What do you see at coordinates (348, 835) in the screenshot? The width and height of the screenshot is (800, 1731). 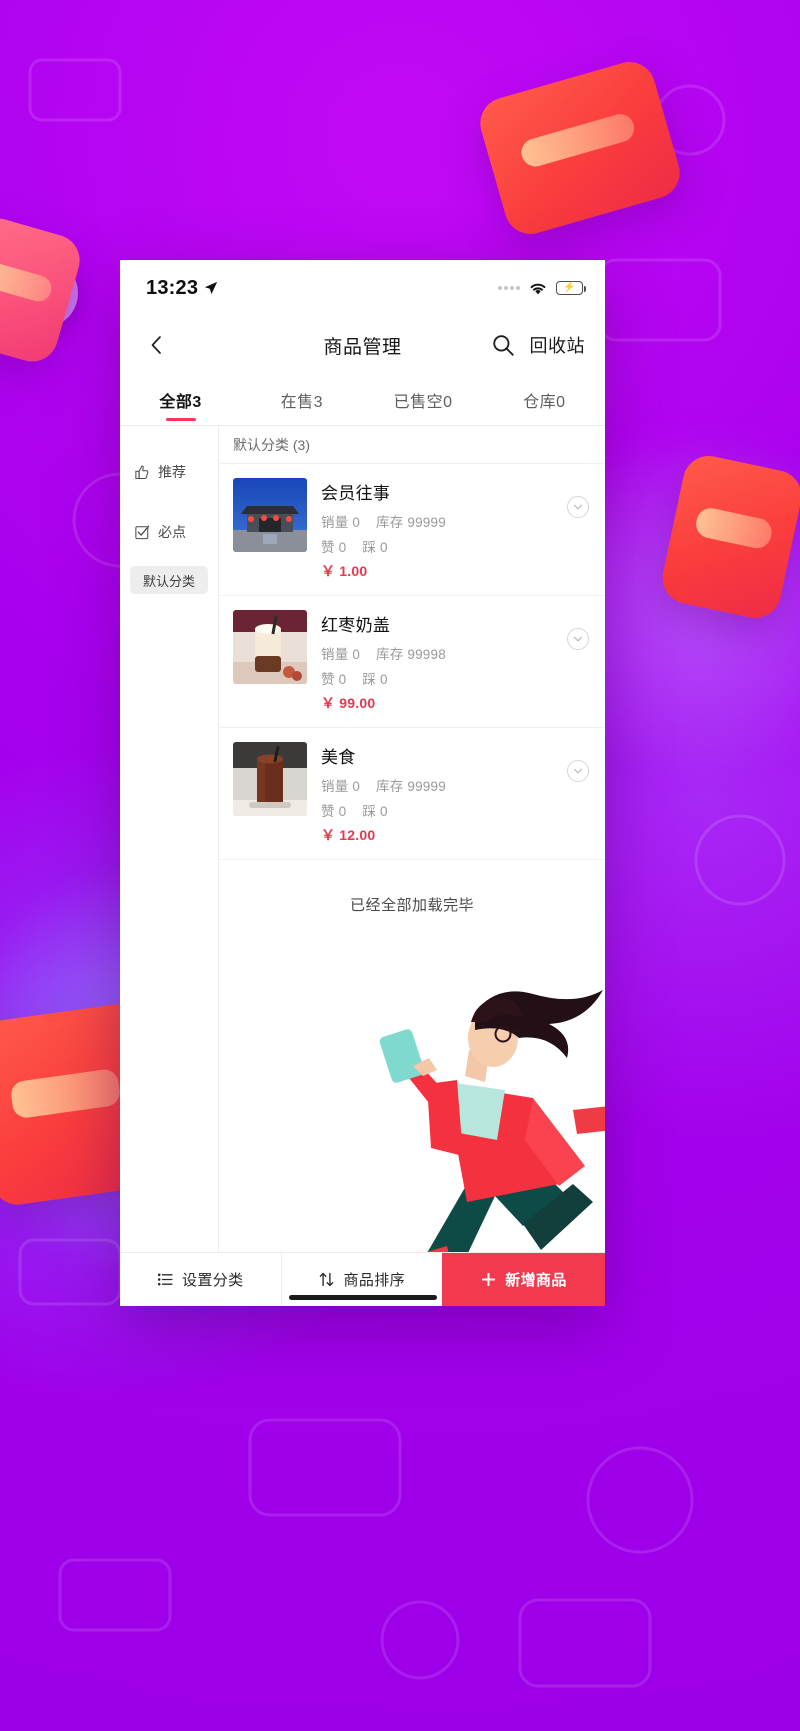 I see `product-price: ￥ 12.00` at bounding box center [348, 835].